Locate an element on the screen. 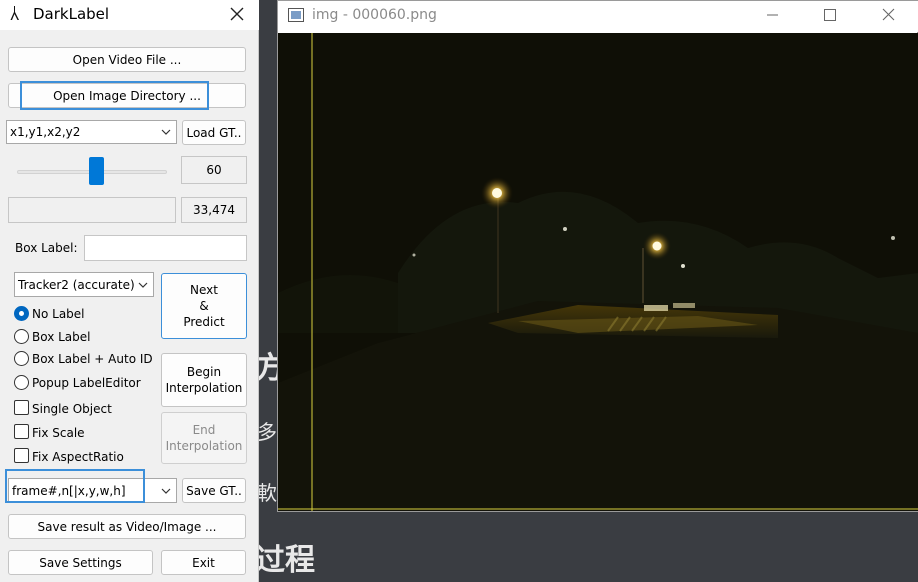 This screenshot has width=918, height=582. status-display is located at coordinates (92, 210).